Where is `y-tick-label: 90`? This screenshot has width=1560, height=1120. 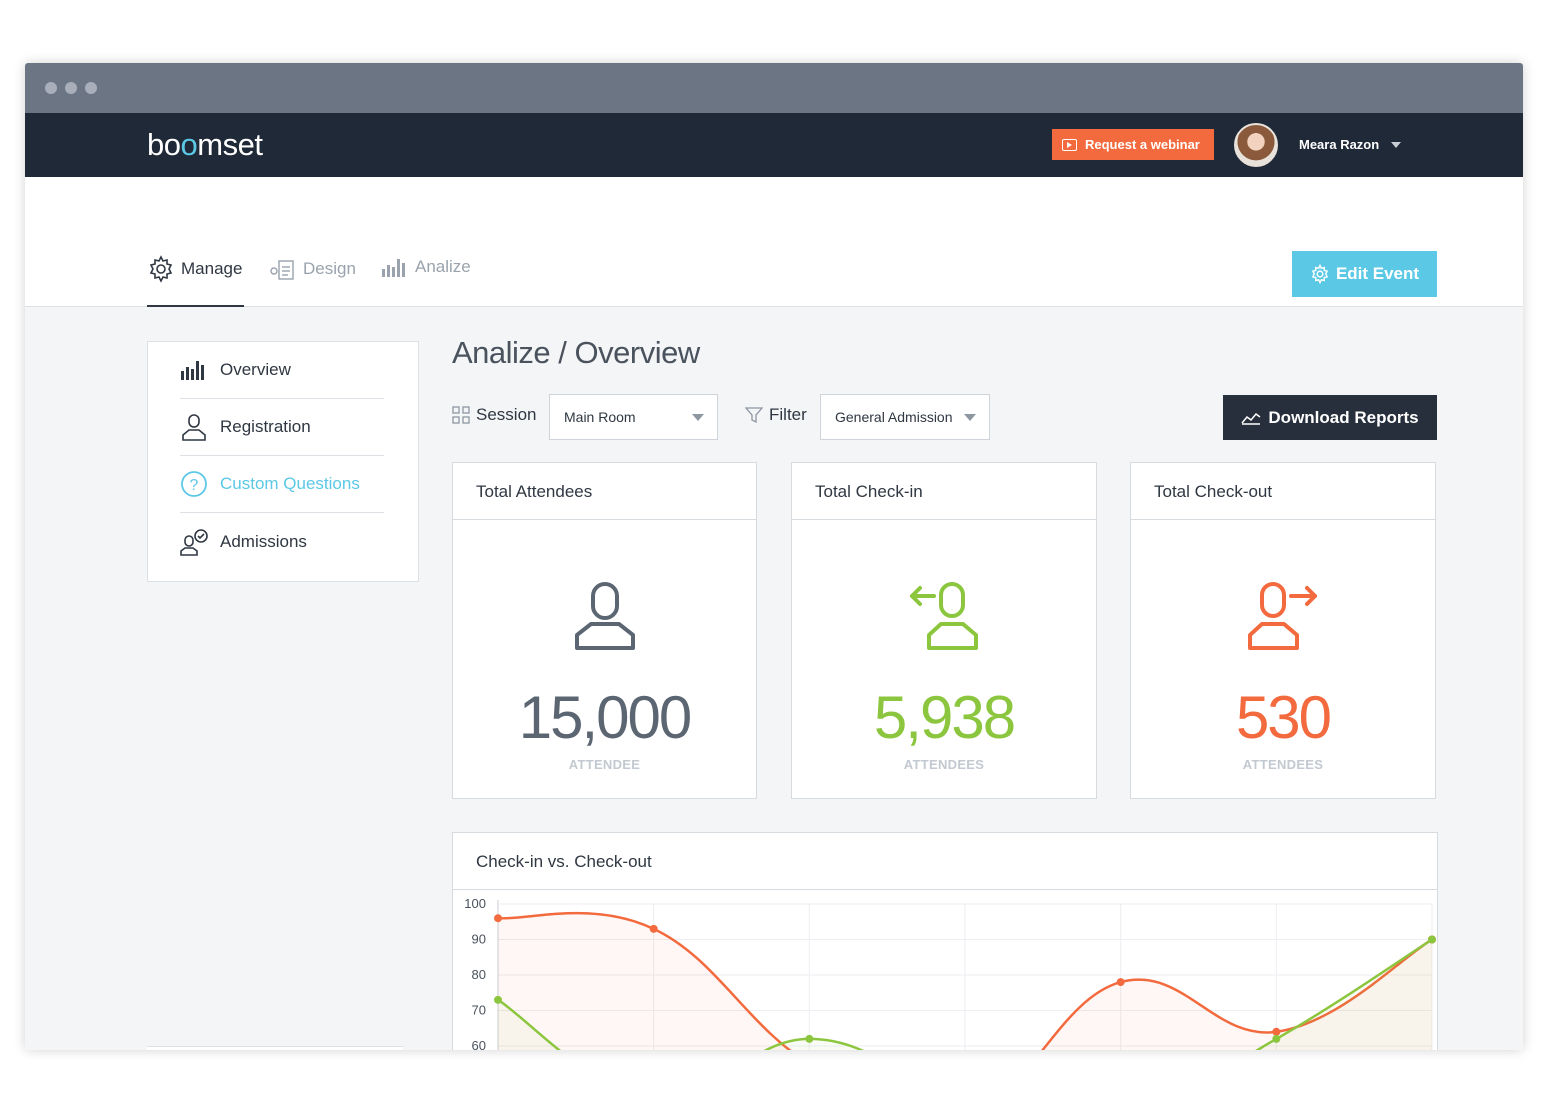
y-tick-label: 90 is located at coordinates (479, 939).